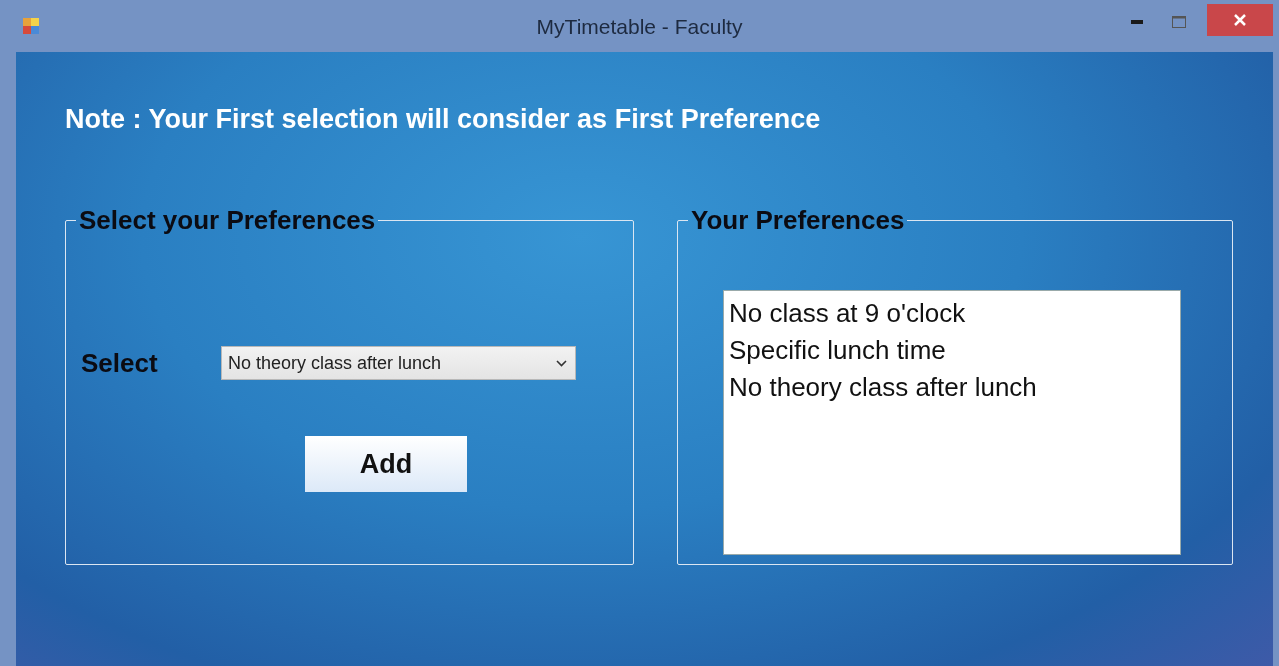  Describe the element at coordinates (798, 220) in the screenshot. I see `group-title: Your Preferences` at that location.